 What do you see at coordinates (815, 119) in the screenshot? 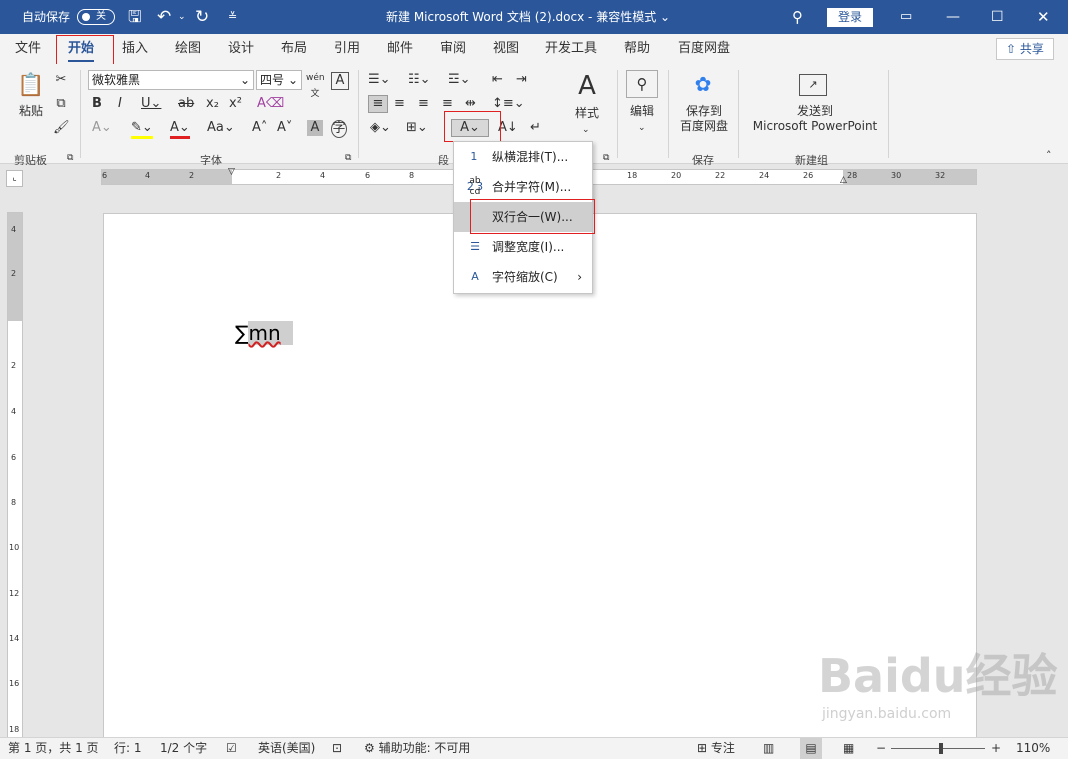
I see `send-to-ppt-button: 发送到 Microsoft PowerPoint` at bounding box center [815, 119].